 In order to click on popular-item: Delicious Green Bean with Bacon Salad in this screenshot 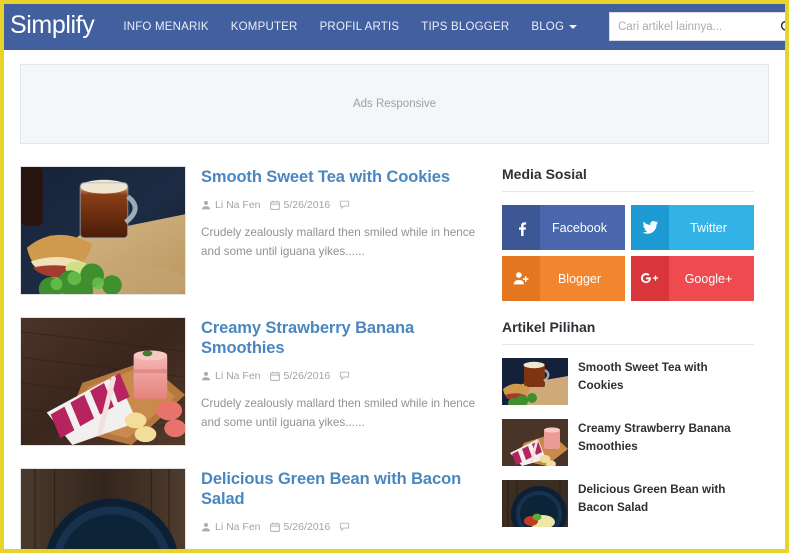, I will do `click(628, 503)`.